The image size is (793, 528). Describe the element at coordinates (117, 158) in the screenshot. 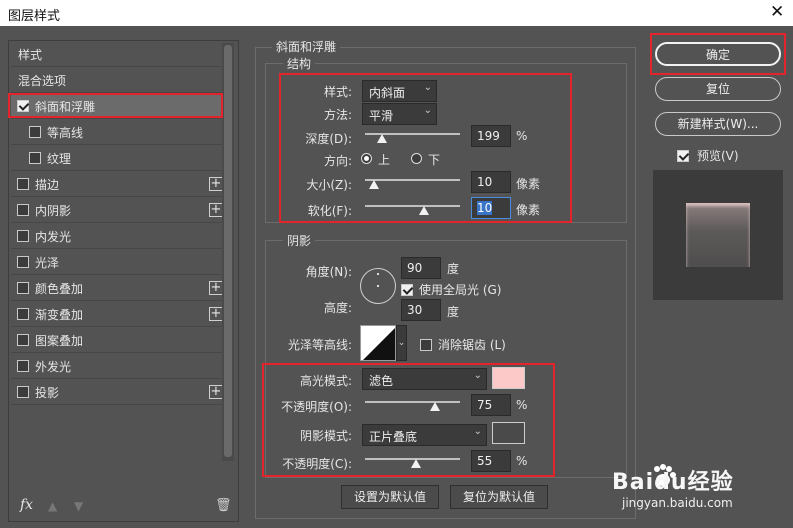

I see `style-list-item: 纹理` at that location.